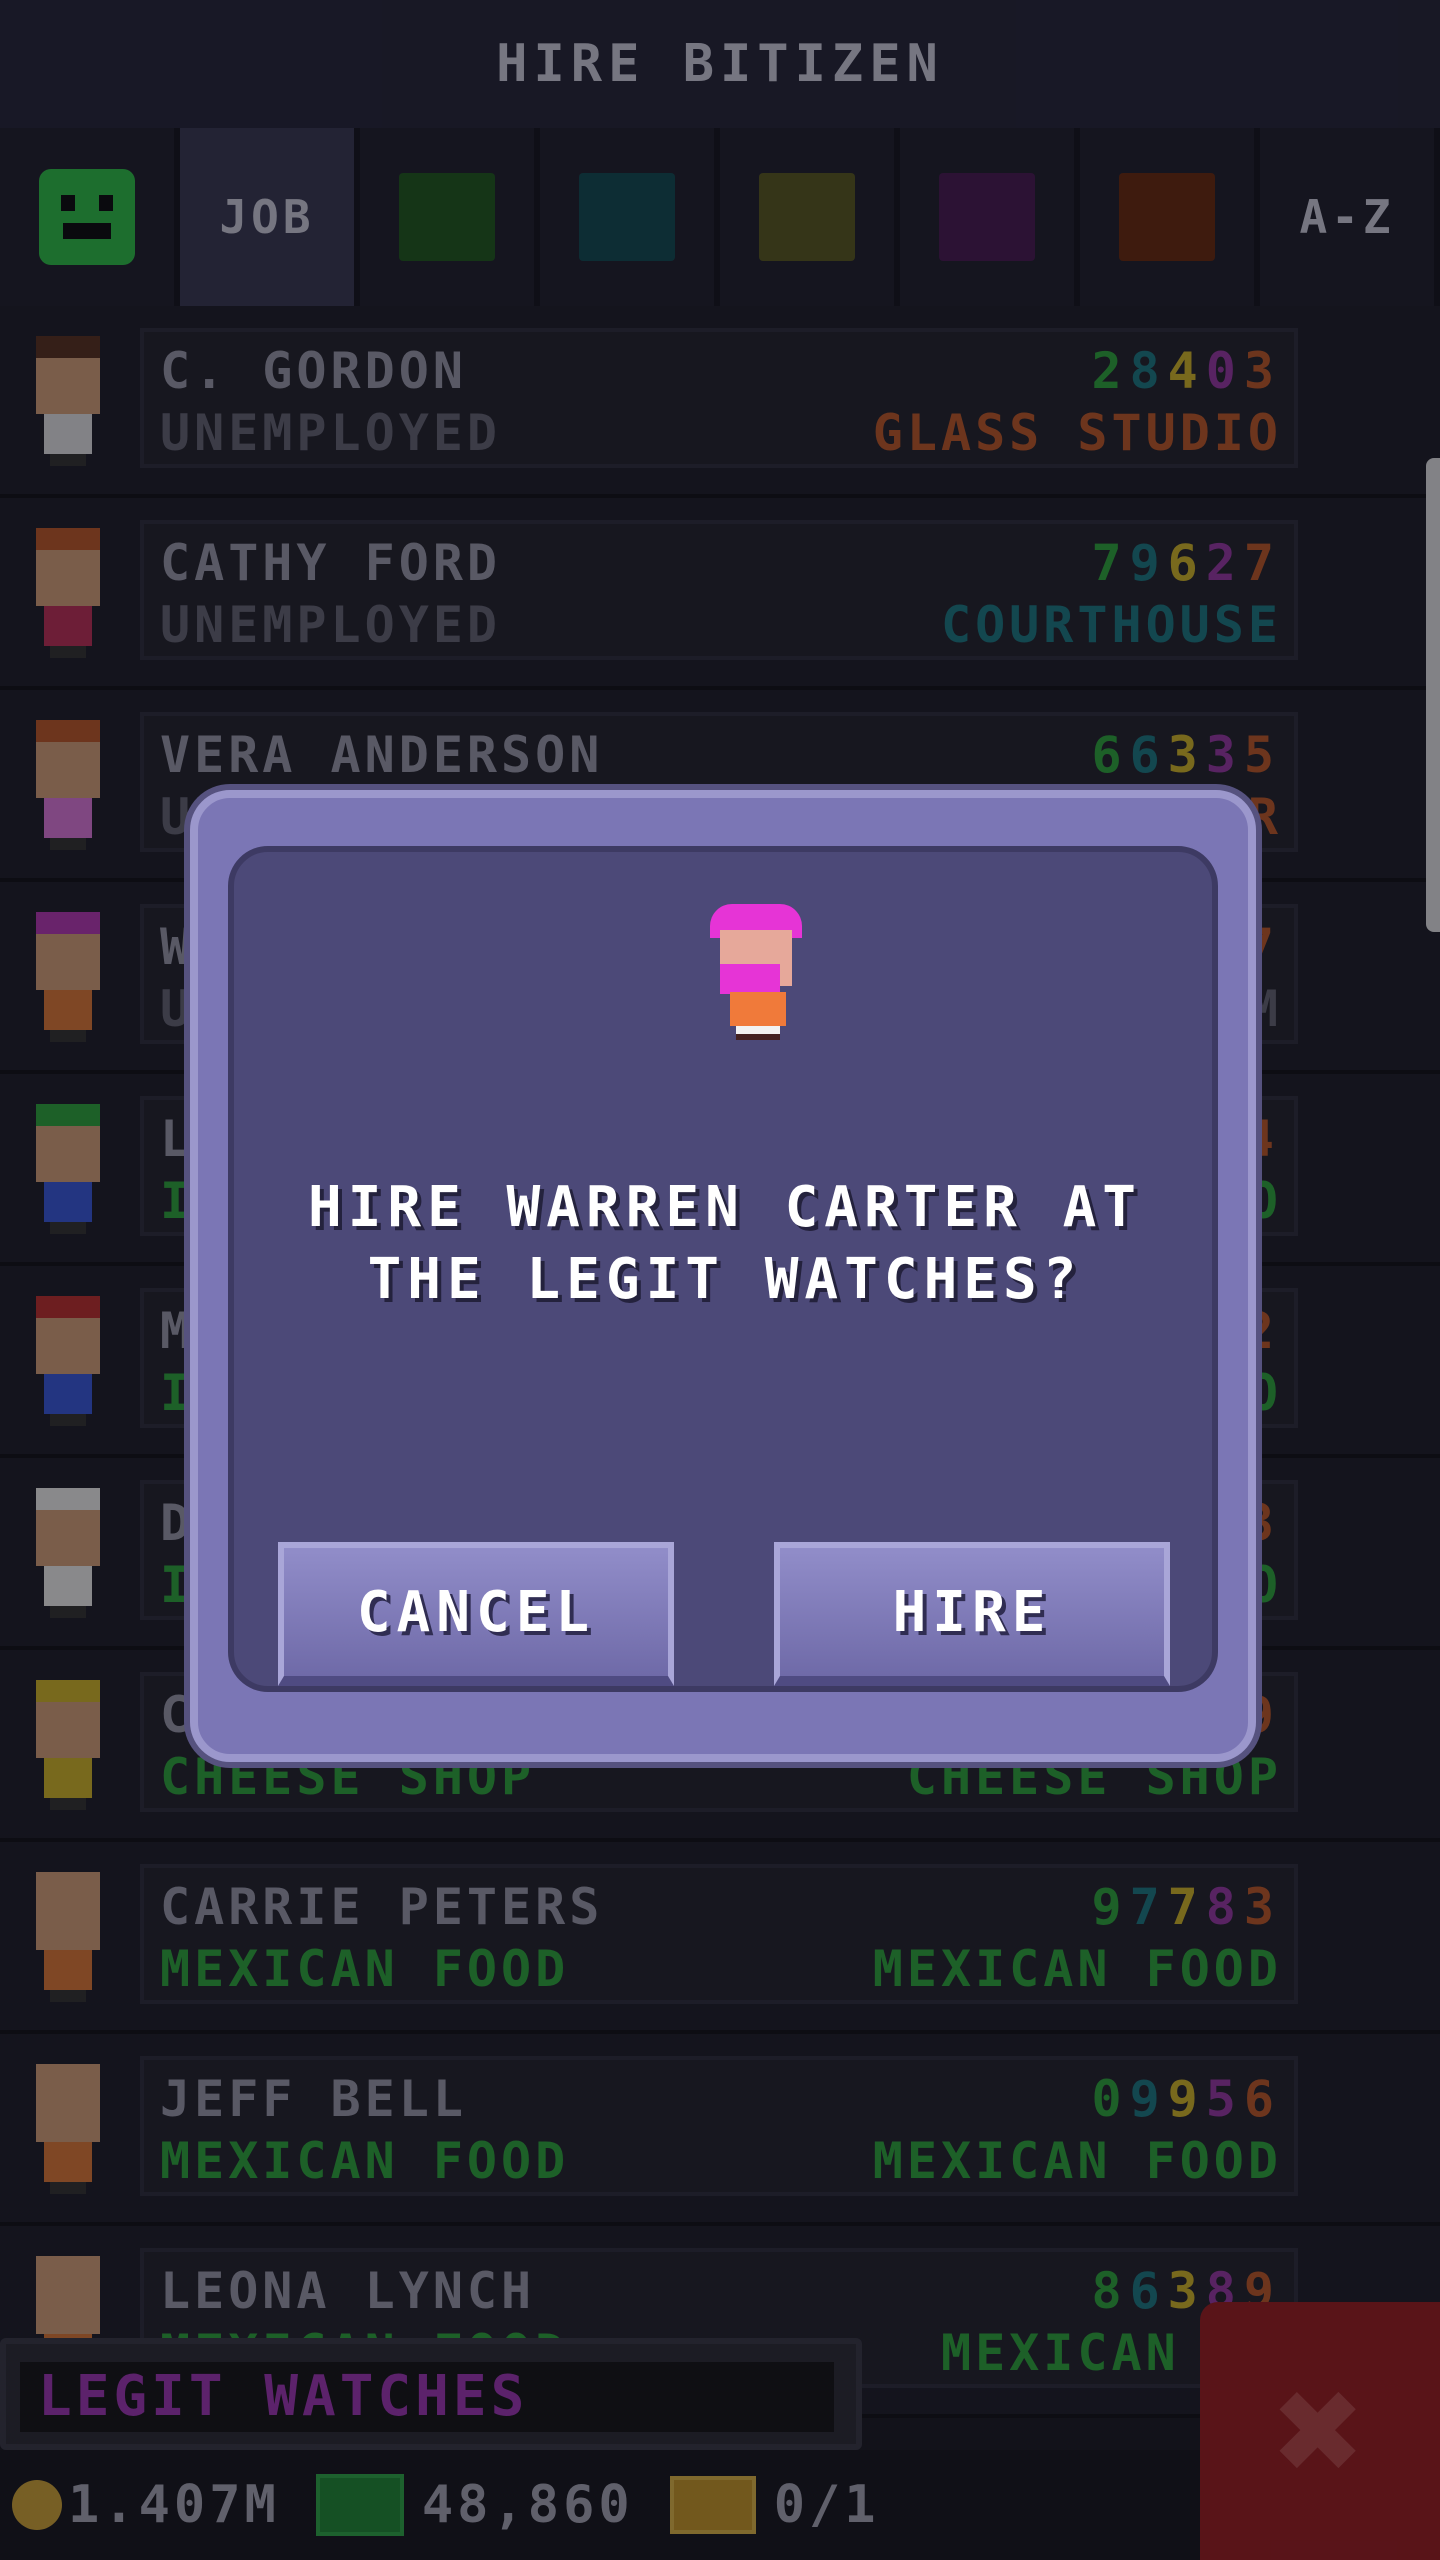  I want to click on bitizen-sprite, so click(756, 972).